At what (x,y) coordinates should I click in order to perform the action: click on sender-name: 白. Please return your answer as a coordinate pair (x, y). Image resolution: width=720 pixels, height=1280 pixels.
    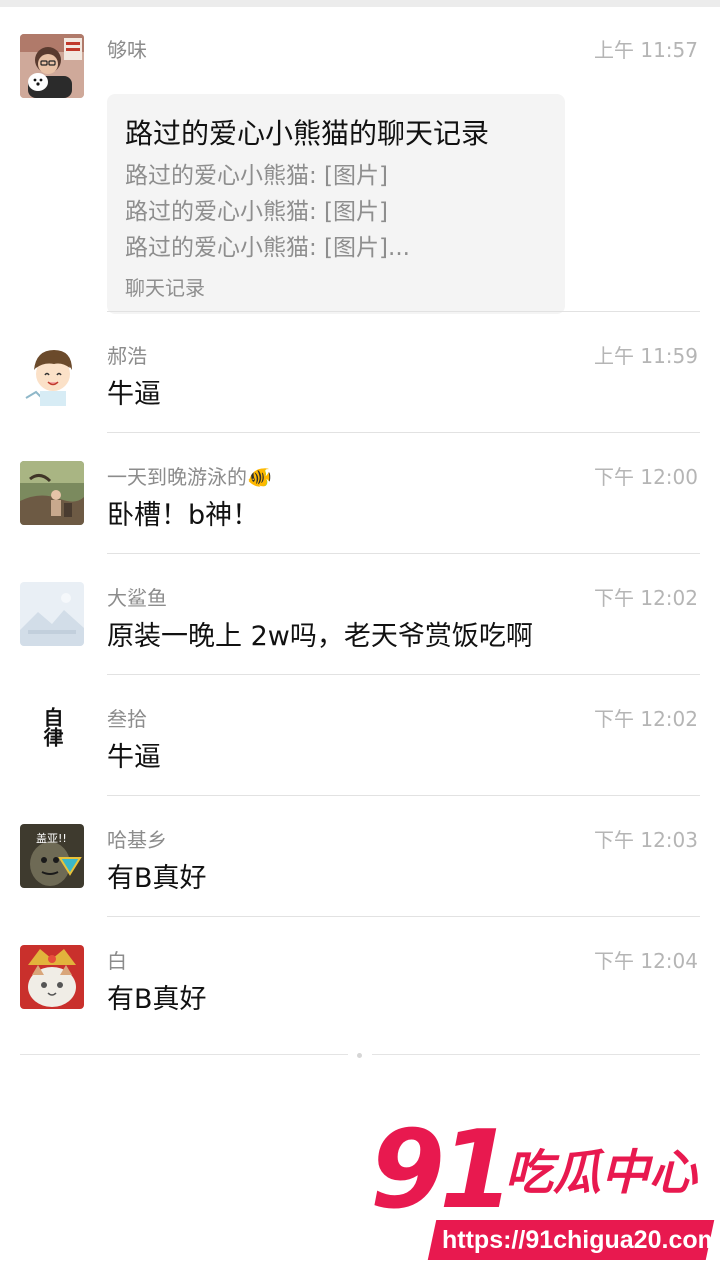
    Looking at the image, I should click on (117, 961).